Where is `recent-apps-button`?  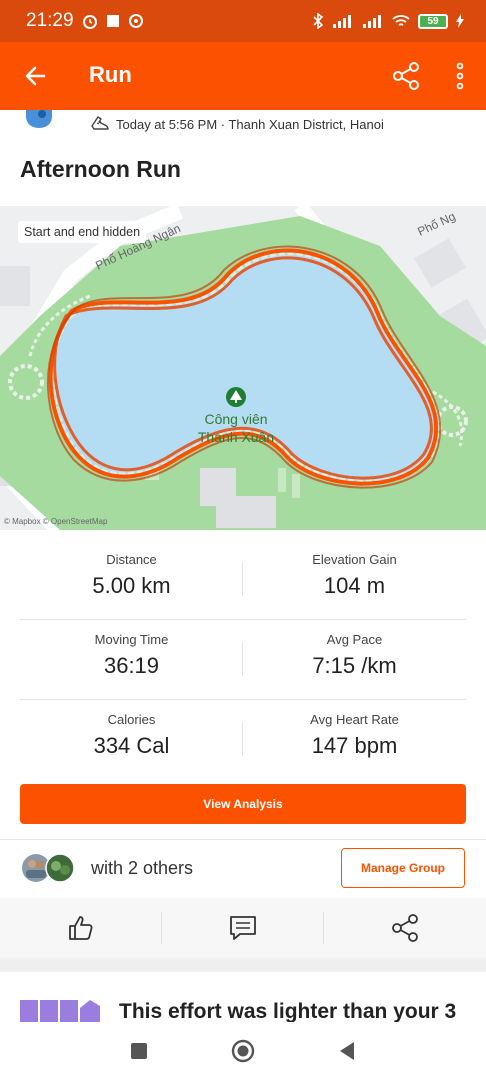
recent-apps-button is located at coordinates (139, 1051).